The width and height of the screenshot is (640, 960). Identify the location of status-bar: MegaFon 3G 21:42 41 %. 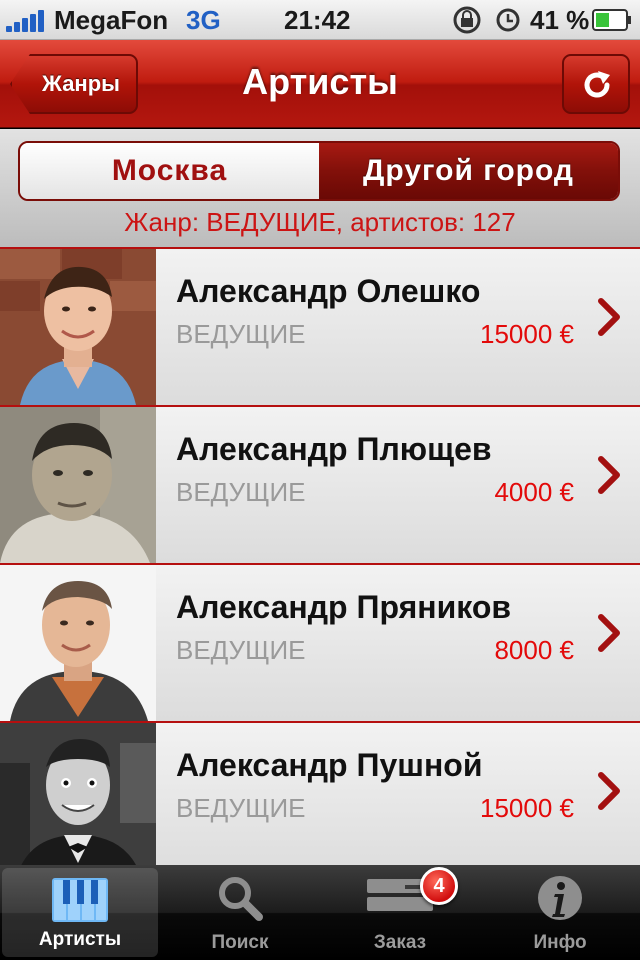
(320, 20).